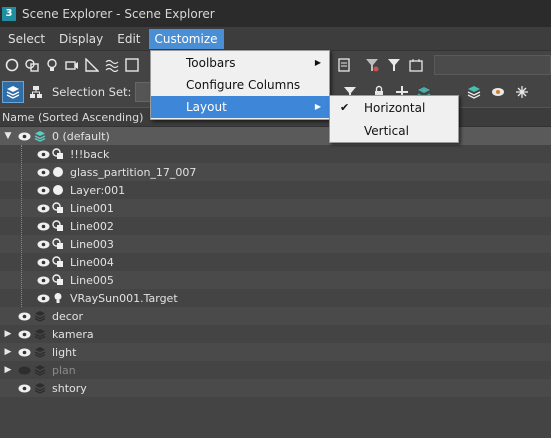 The image size is (551, 438). Describe the element at coordinates (474, 92) in the screenshot. I see `layer-stack-icon` at that location.